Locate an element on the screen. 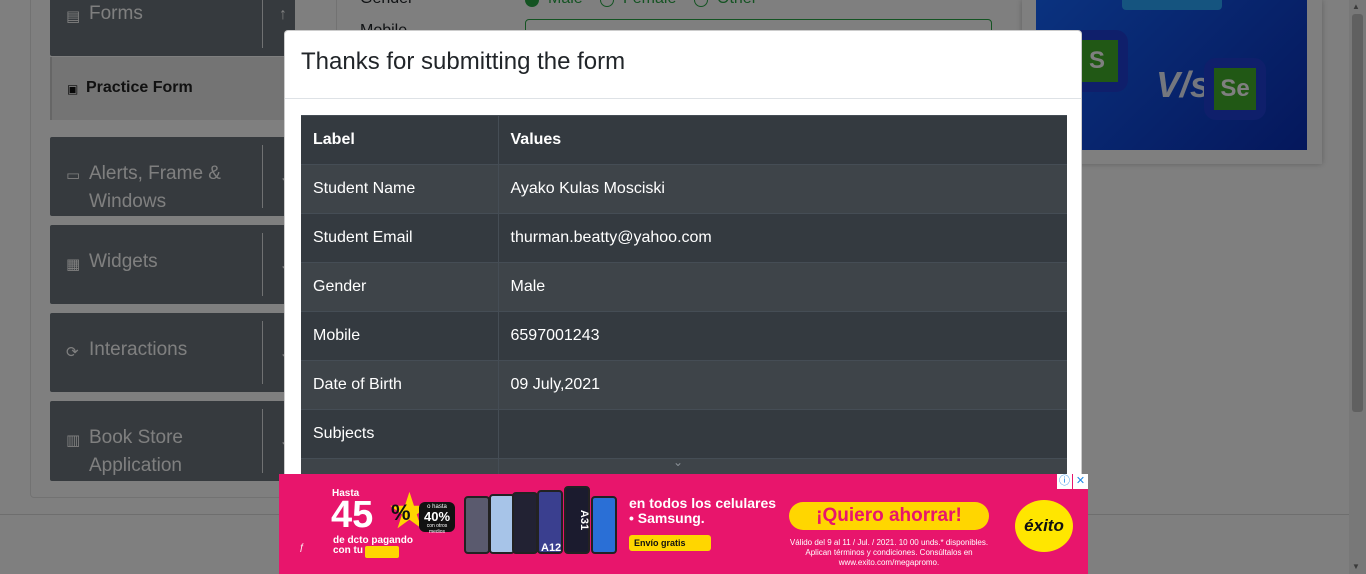  exito-logo: éxito is located at coordinates (1044, 526).